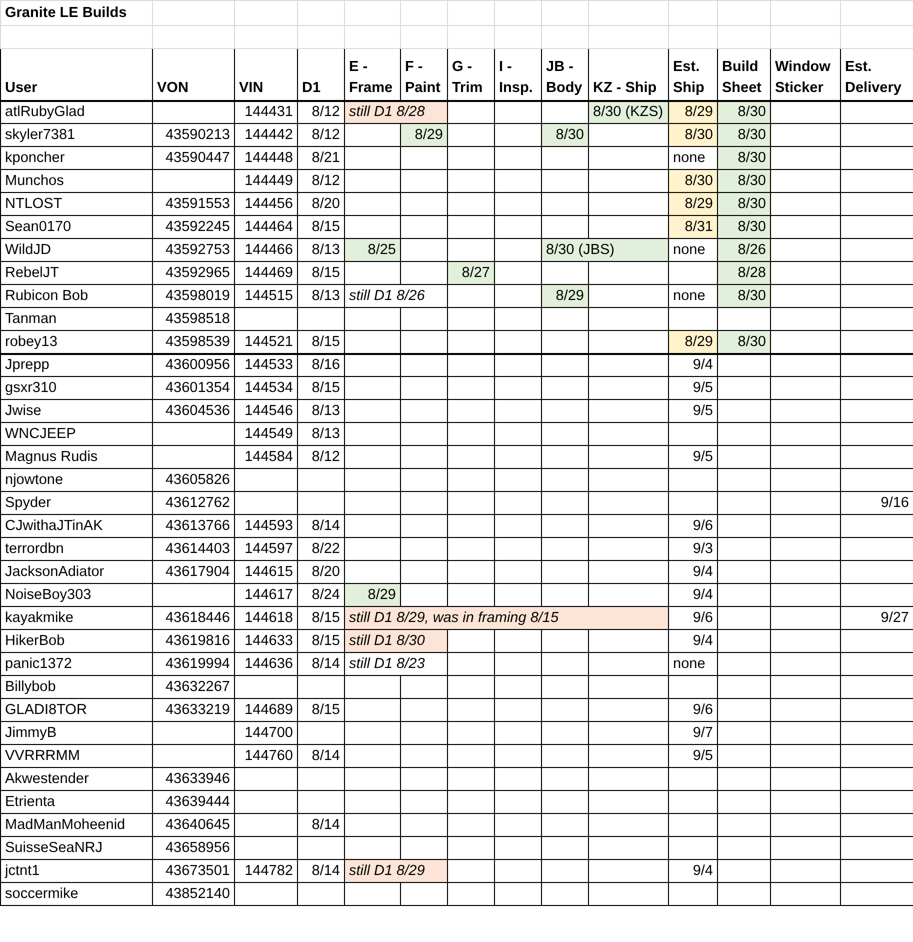 The image size is (913, 942). I want to click on table-cell: 8/21, so click(326, 158).